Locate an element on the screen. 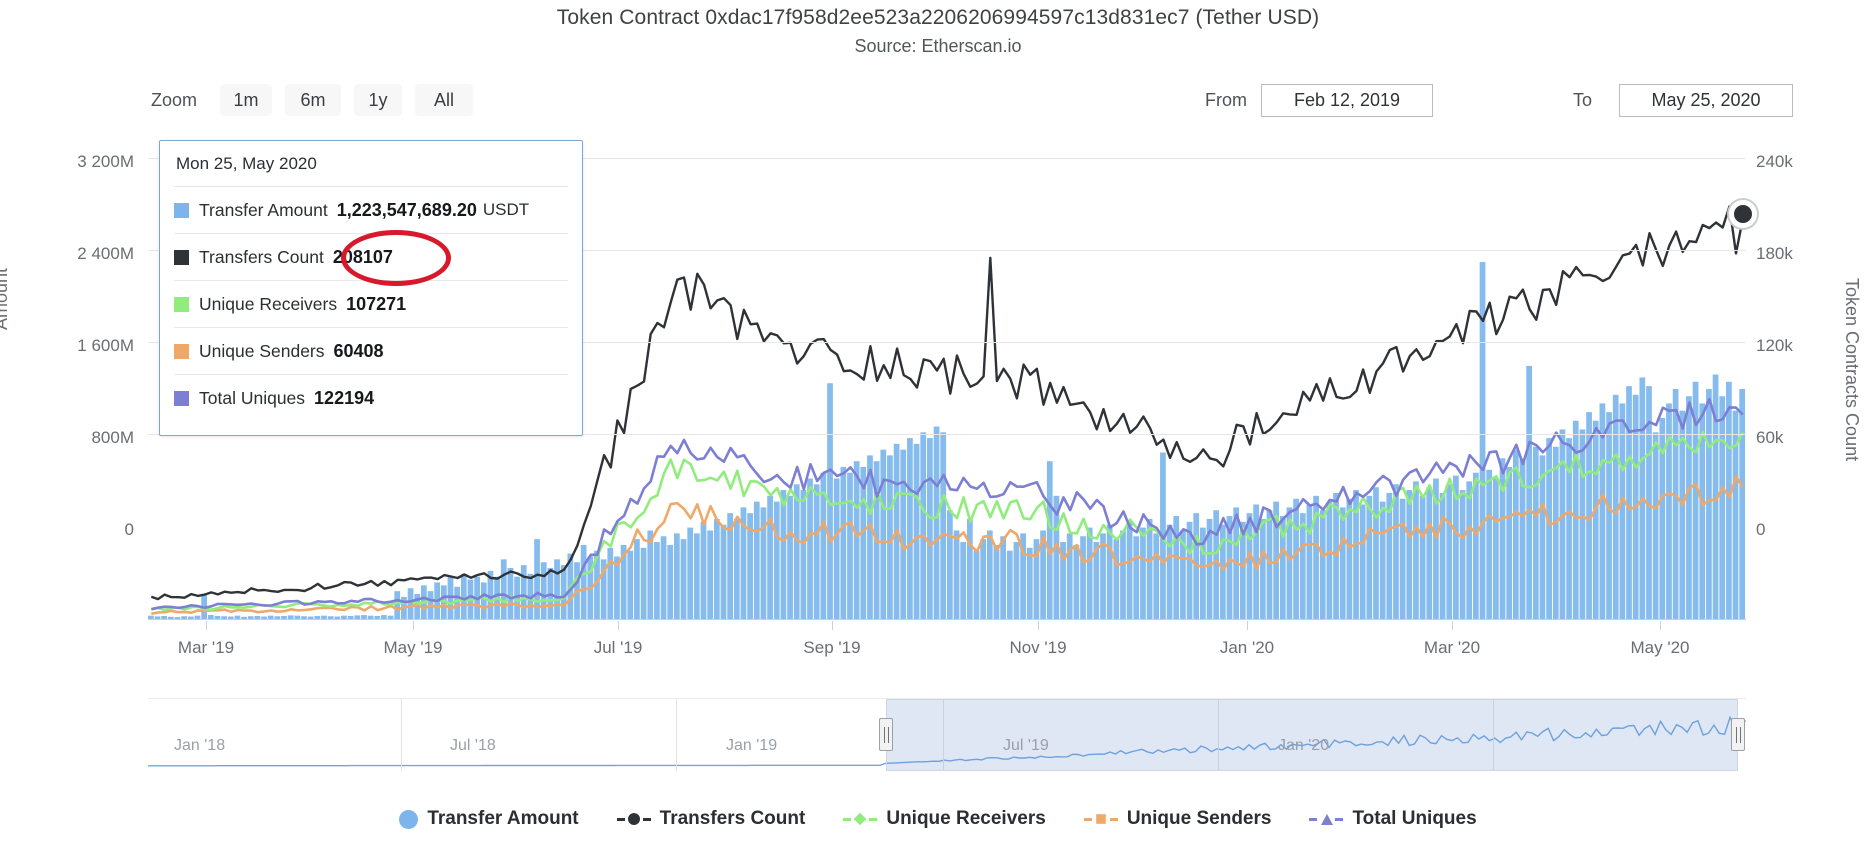  tooltip-row: Unique Receivers 107271 is located at coordinates (371, 304).